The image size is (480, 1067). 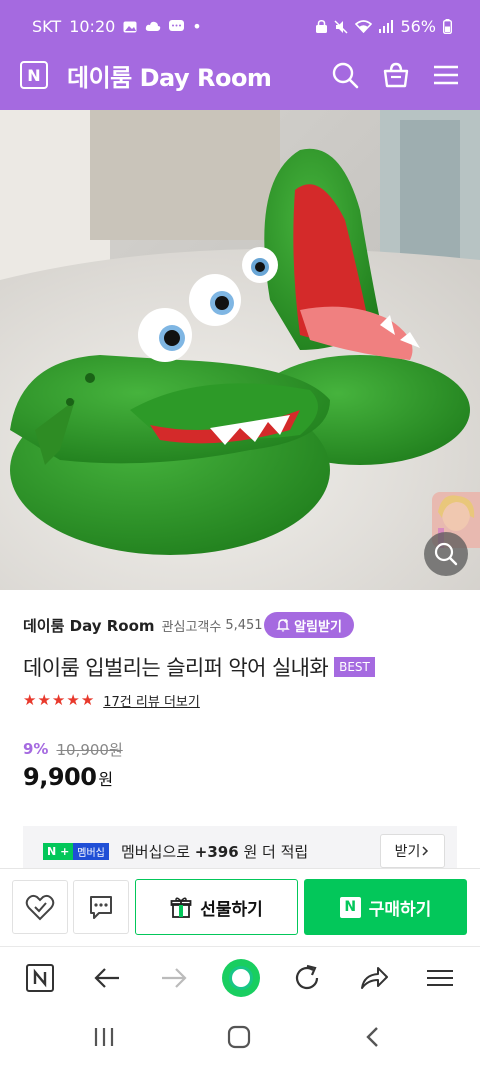 What do you see at coordinates (169, 75) in the screenshot?
I see `store-title: 데이룸 Day Room` at bounding box center [169, 75].